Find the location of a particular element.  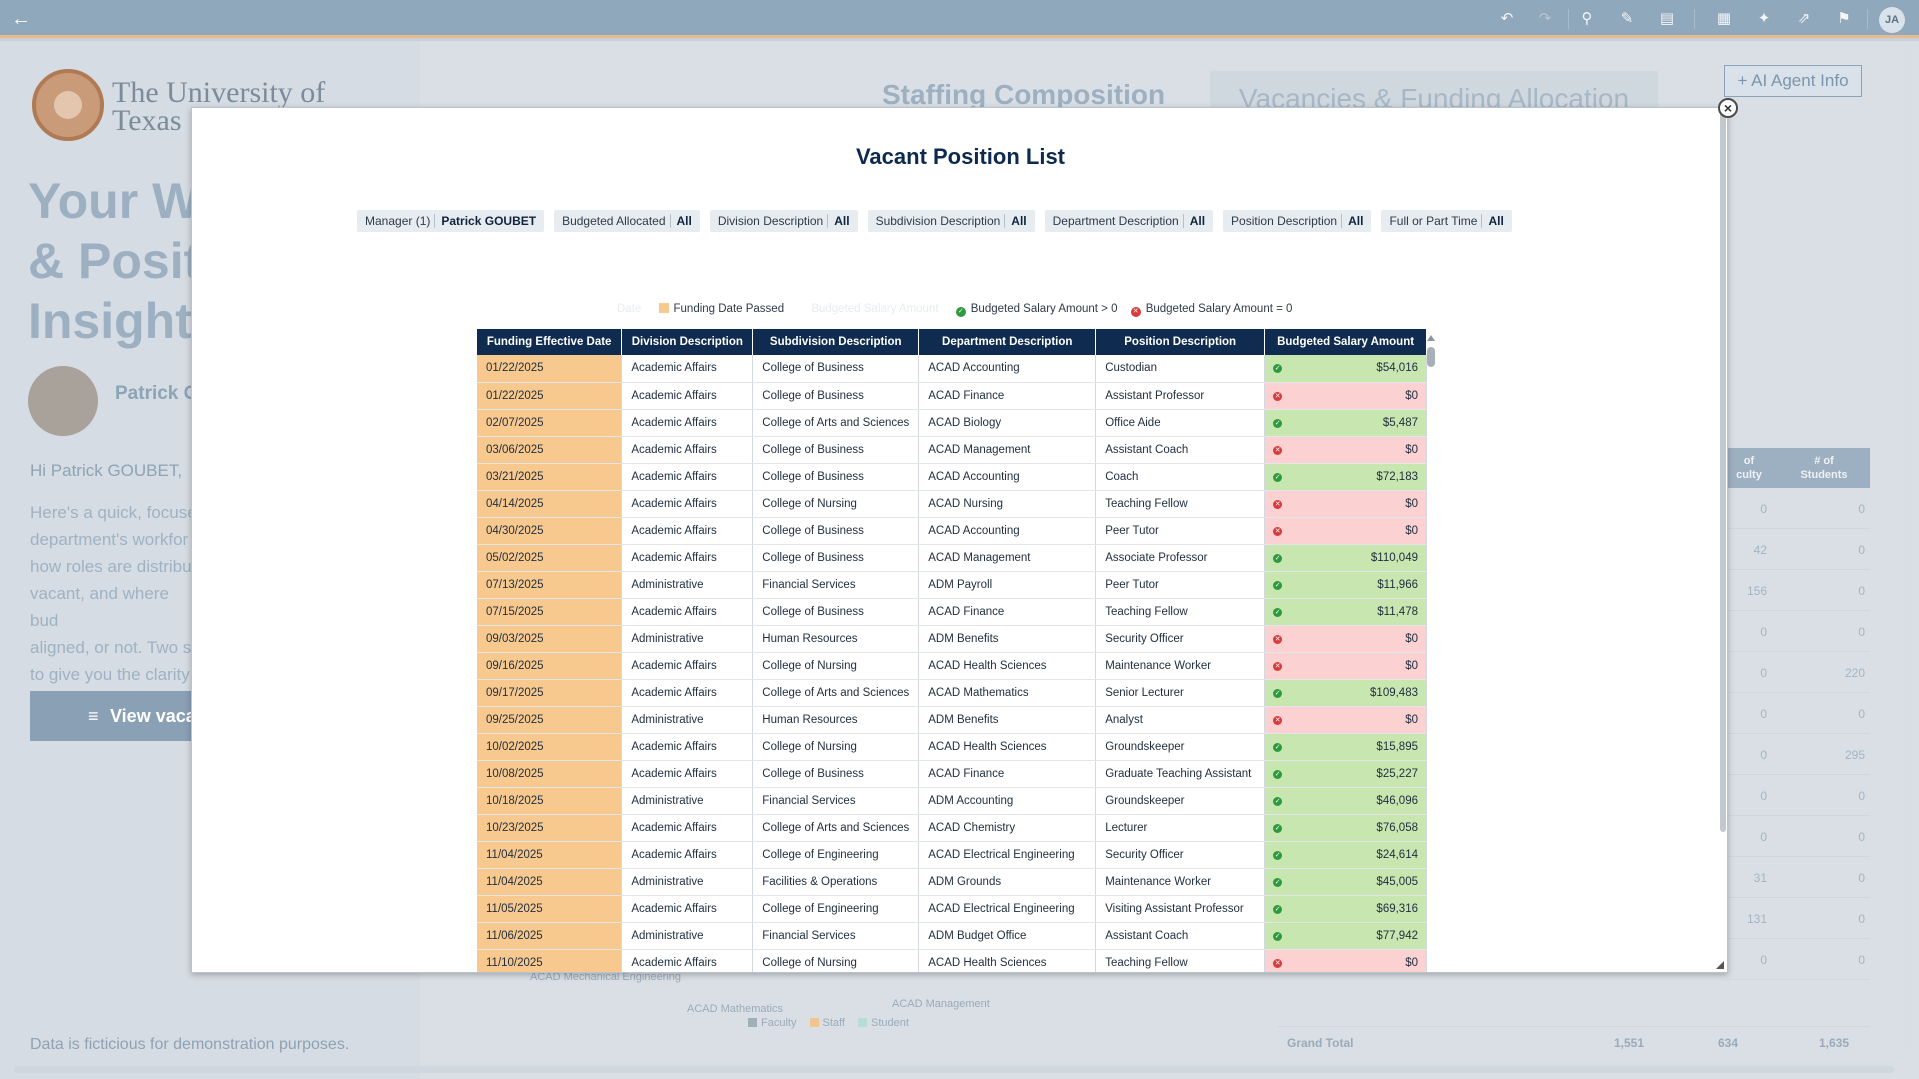

funding-date-cell: 09/17/2025 is located at coordinates (550, 693).